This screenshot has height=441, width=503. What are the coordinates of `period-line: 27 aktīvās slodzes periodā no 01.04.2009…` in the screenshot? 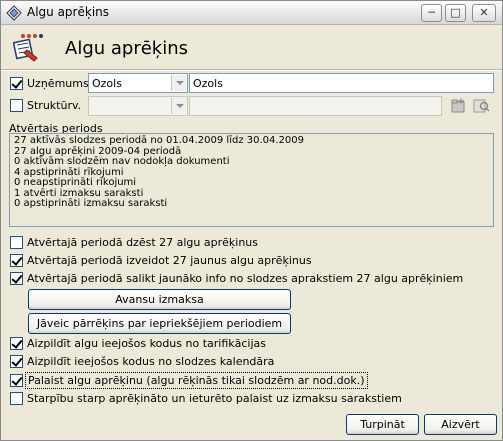 It's located at (159, 140).